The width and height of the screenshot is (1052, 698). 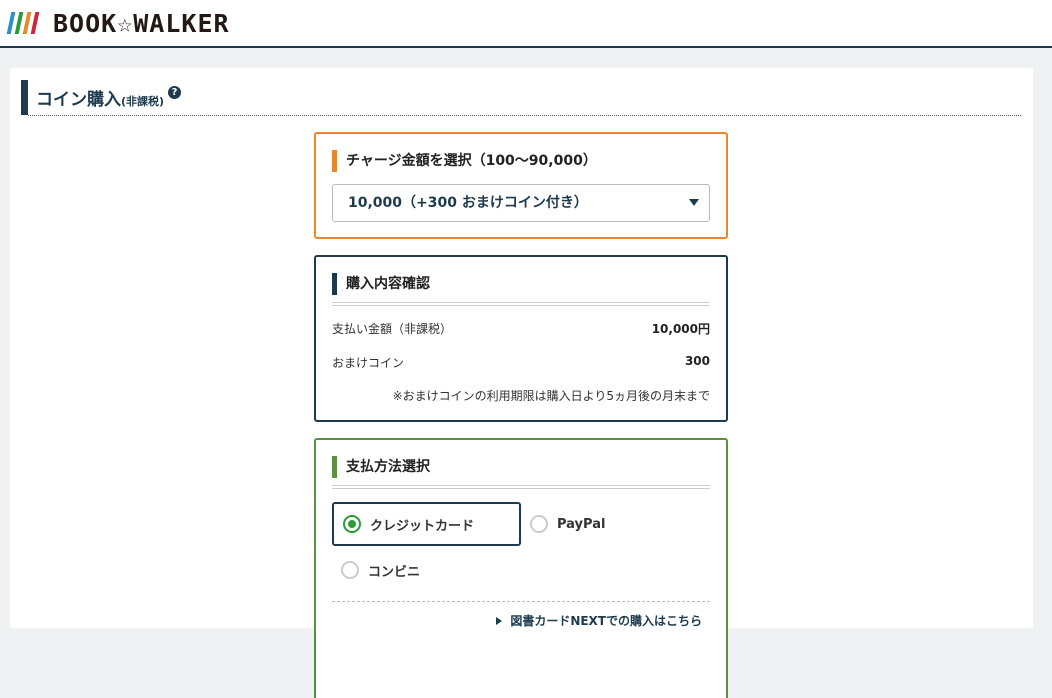 What do you see at coordinates (521, 601) in the screenshot?
I see `payment-link-divider` at bounding box center [521, 601].